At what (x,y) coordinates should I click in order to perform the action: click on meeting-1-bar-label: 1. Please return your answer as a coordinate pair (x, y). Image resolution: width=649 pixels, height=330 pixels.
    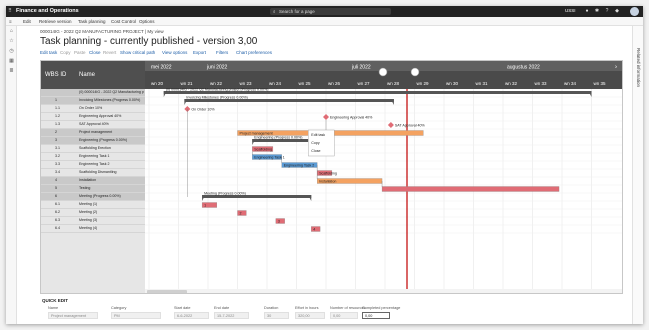
    Looking at the image, I should click on (205, 205).